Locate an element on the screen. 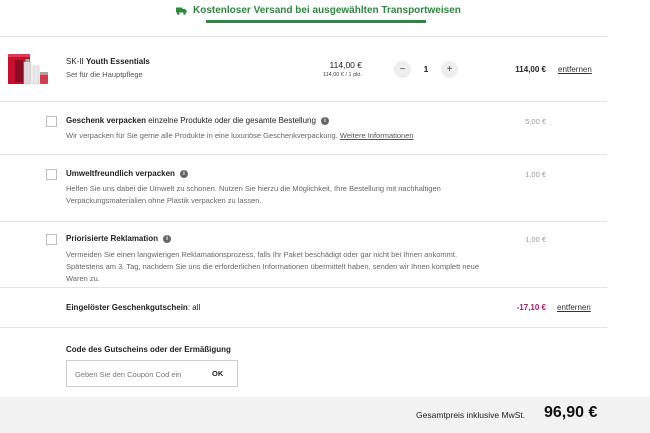  product-brand: SK-II is located at coordinates (75, 61).